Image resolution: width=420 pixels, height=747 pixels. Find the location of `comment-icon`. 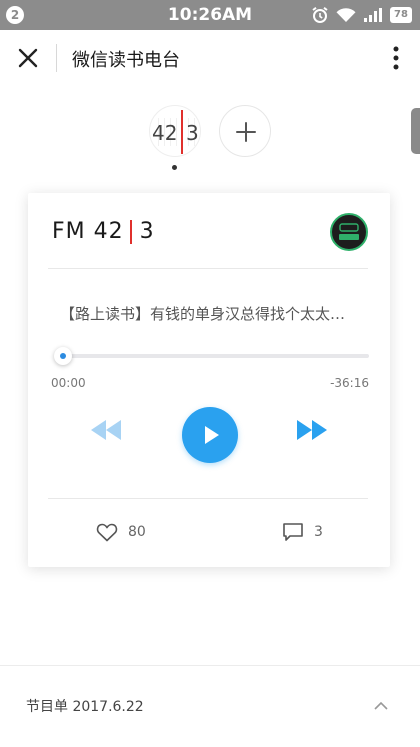

comment-icon is located at coordinates (293, 532).